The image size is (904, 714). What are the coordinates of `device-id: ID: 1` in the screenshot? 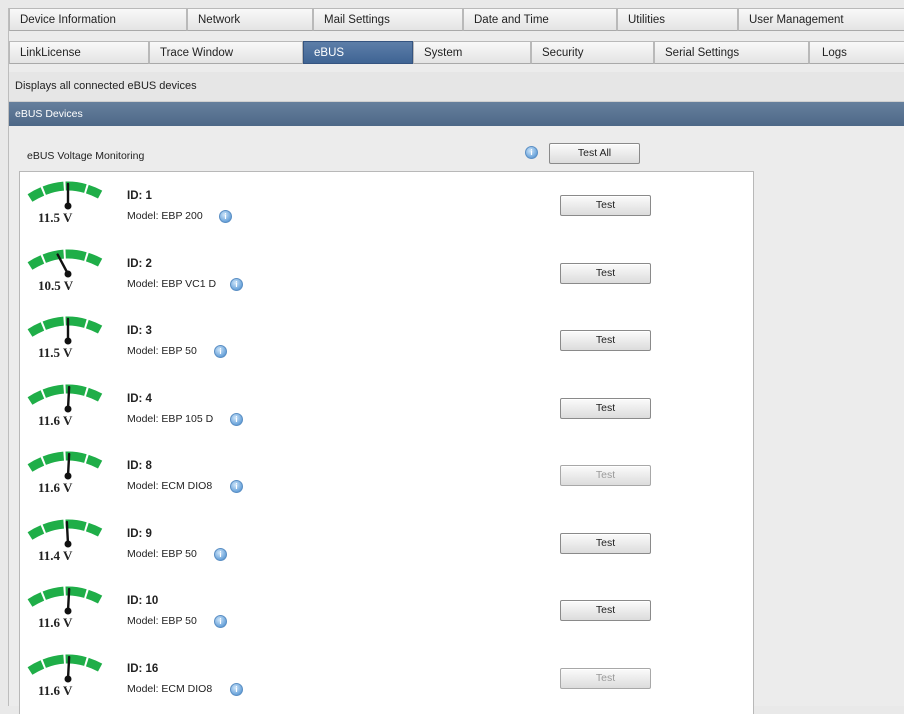 It's located at (139, 196).